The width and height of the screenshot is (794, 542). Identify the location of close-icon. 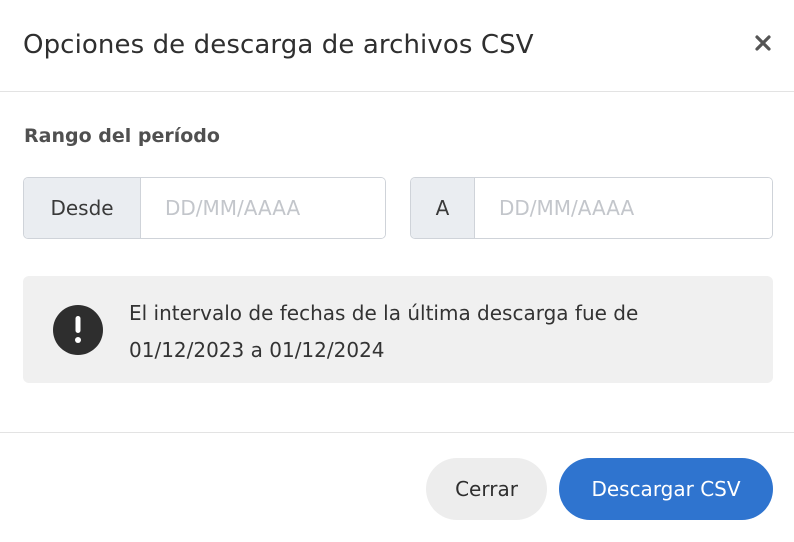
(763, 43).